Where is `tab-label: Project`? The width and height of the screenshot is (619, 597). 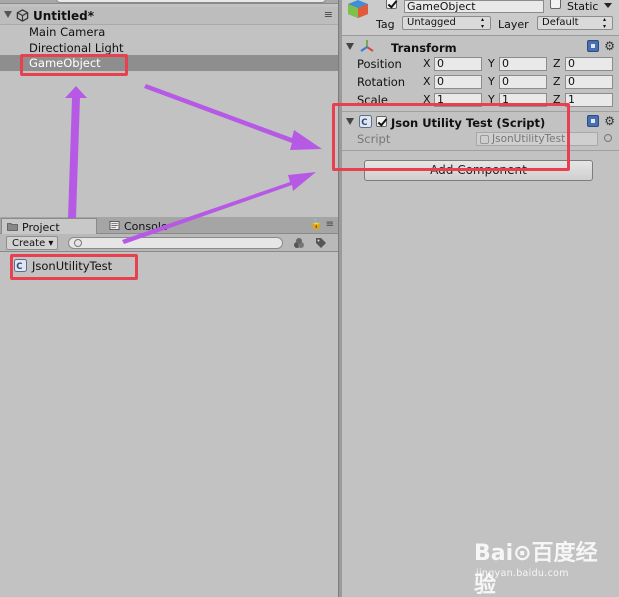
tab-label: Project is located at coordinates (41, 227).